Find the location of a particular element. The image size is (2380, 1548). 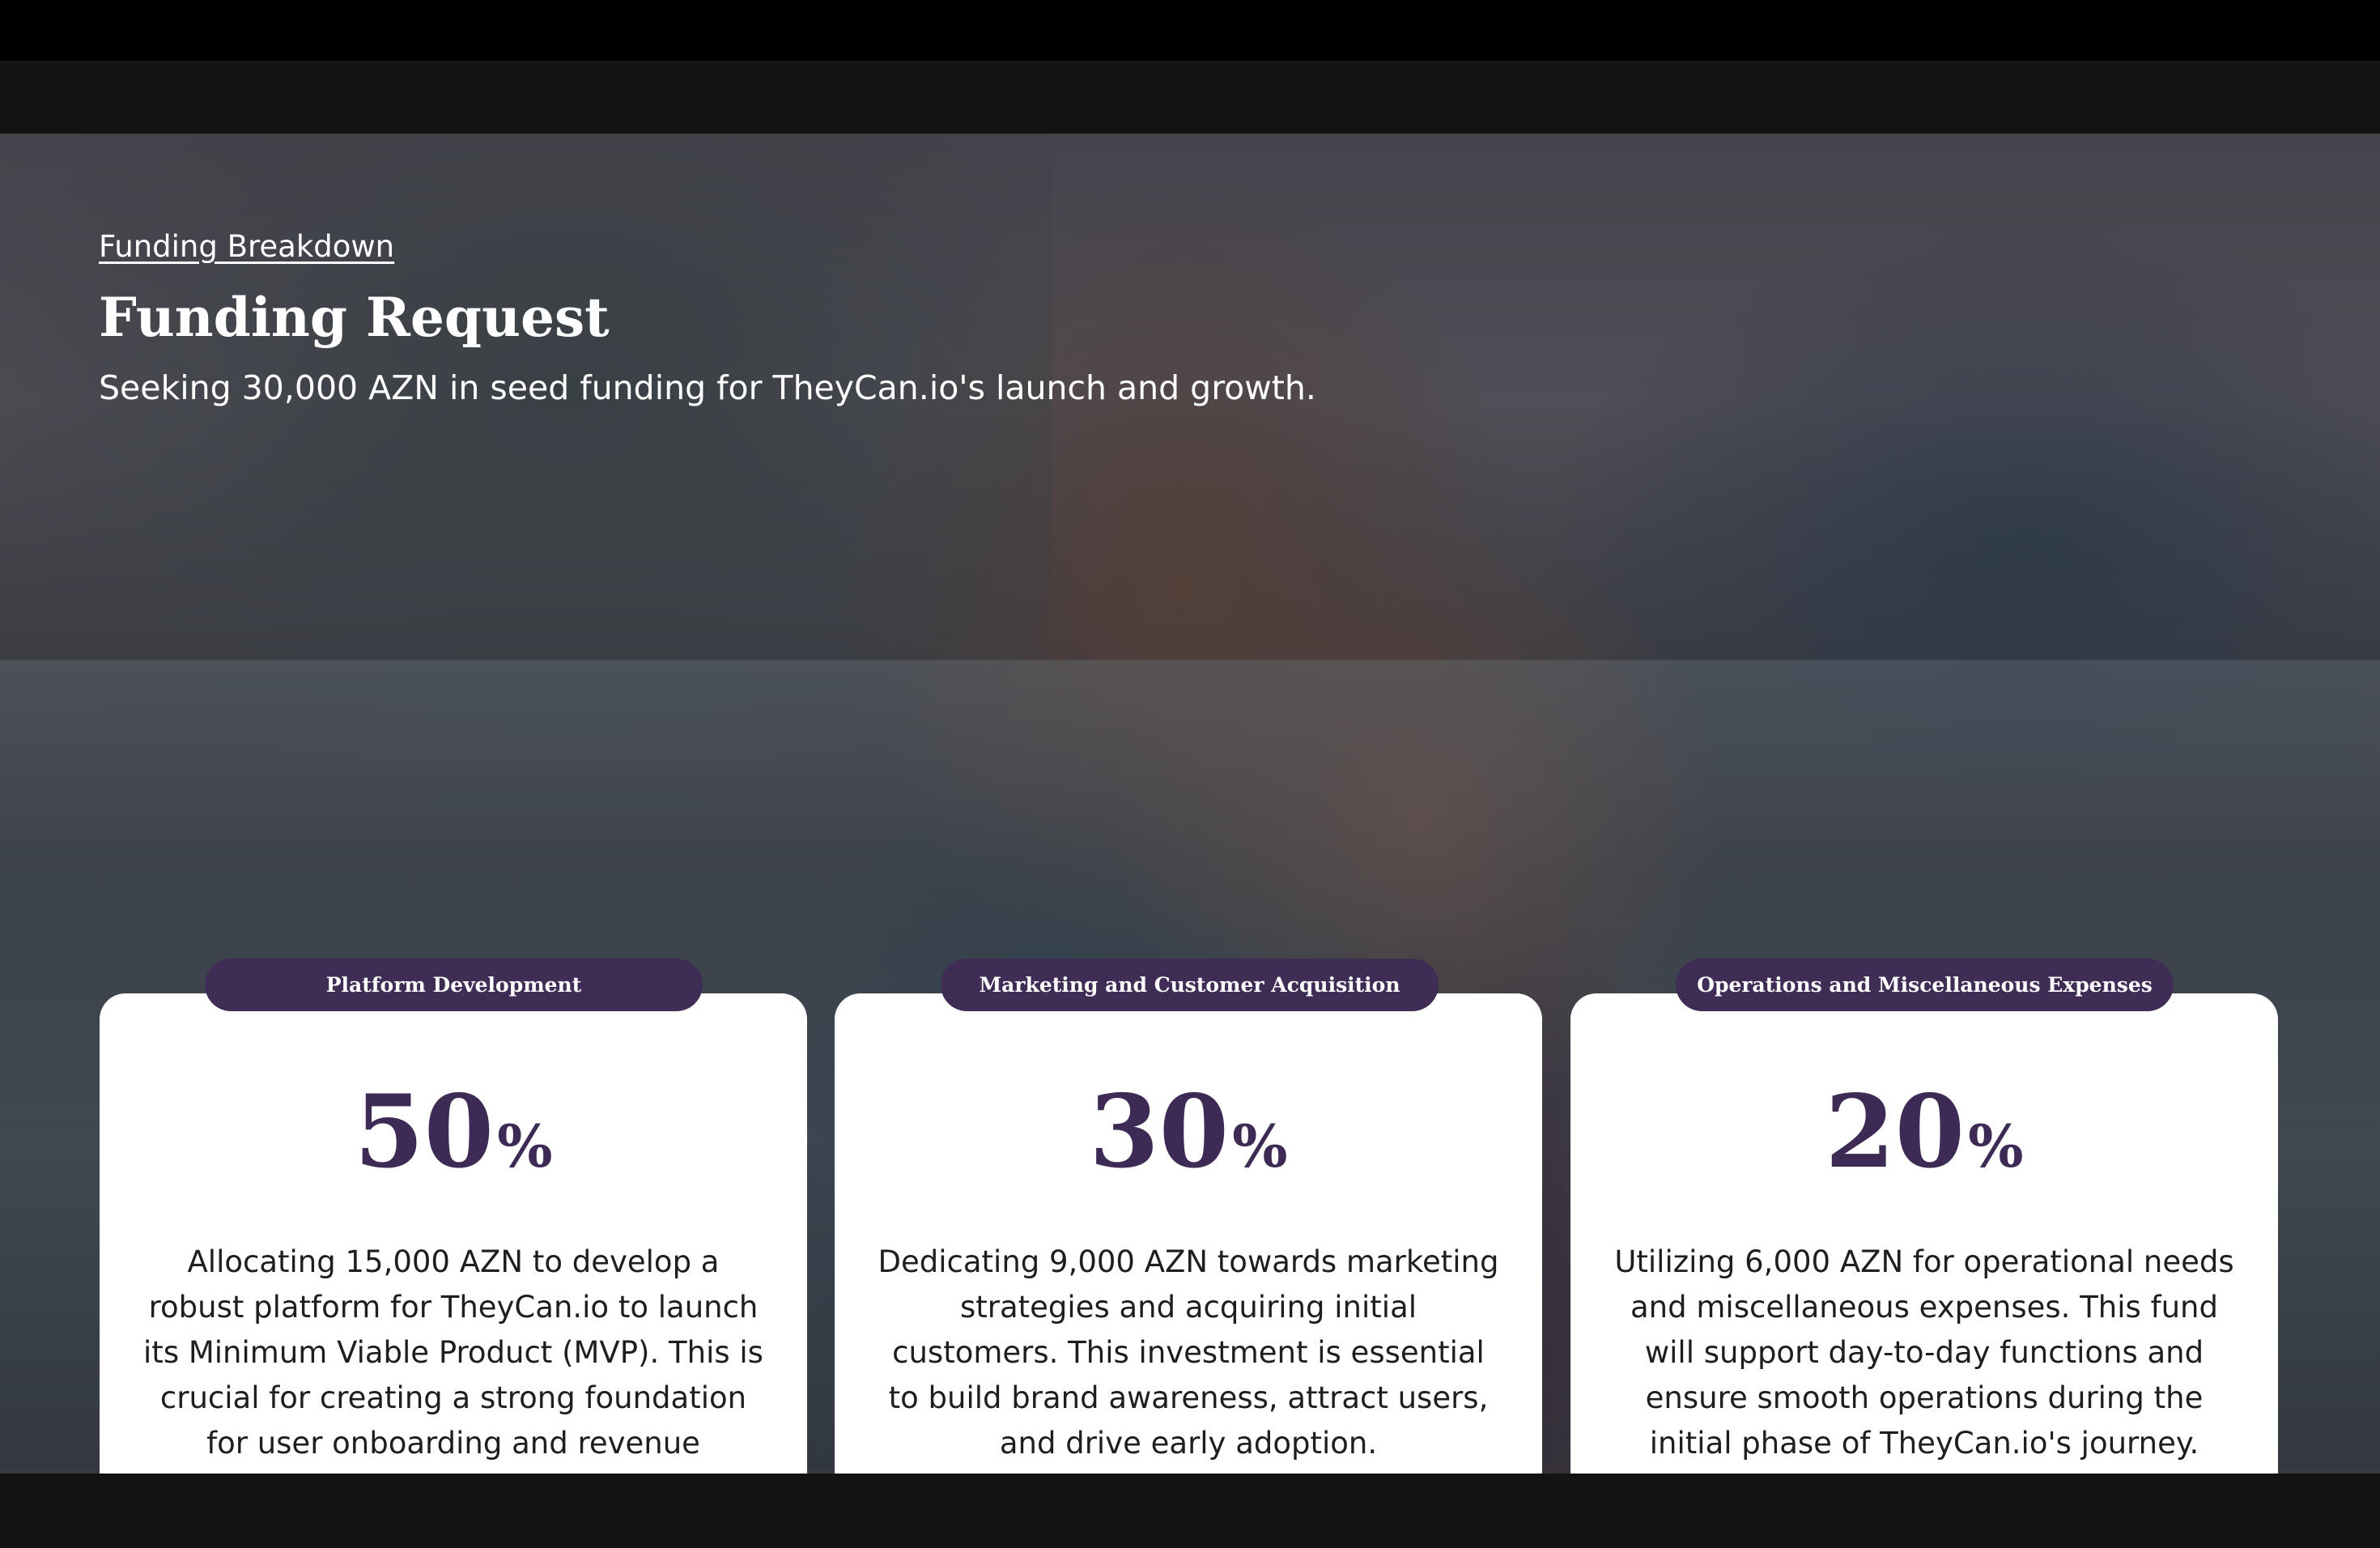

card-tag-marketing: Marketing and Customer Acquisition is located at coordinates (1190, 985).